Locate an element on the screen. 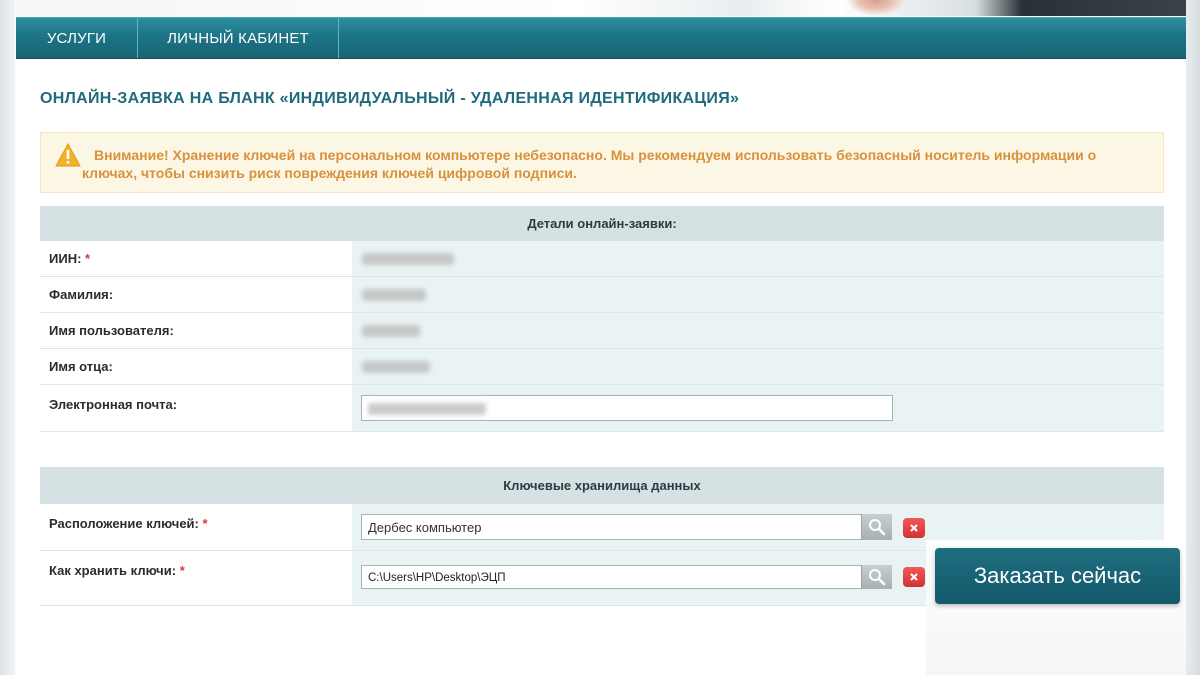  key-storage-path-value: C:\Users\HP\Desktop\ЭЦП is located at coordinates (437, 578).